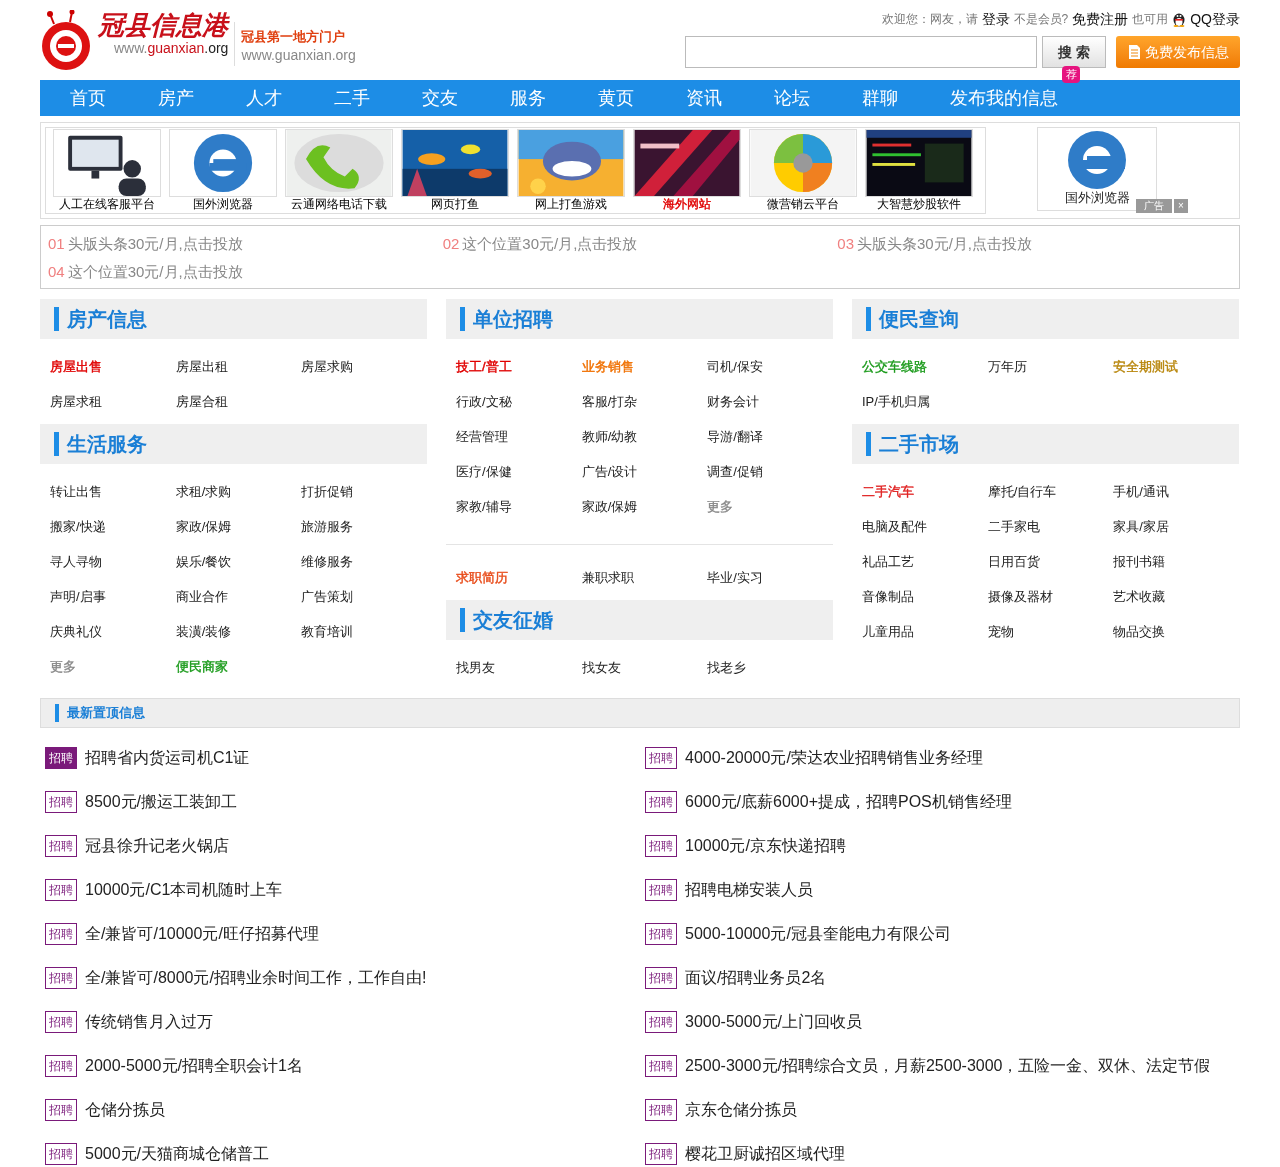  What do you see at coordinates (149, 1022) in the screenshot?
I see `listing-link: 传统销售月入过万` at bounding box center [149, 1022].